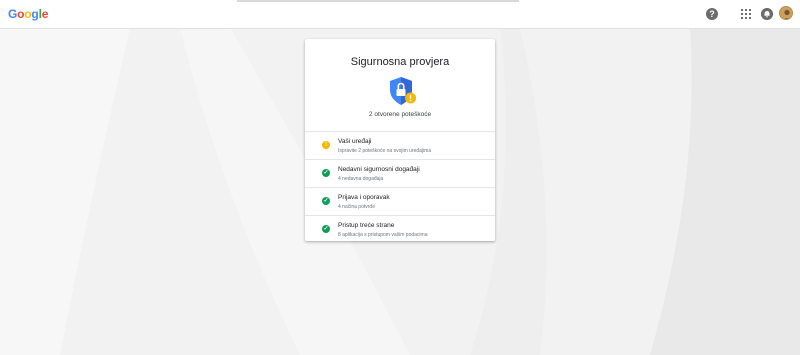  Describe the element at coordinates (364, 197) in the screenshot. I see `item-title: Prijava i oporavak` at that location.